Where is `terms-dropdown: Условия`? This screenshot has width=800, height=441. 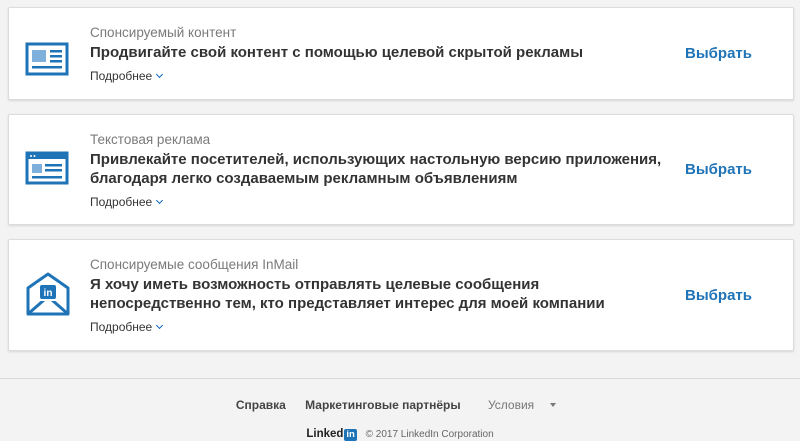
terms-dropdown: Условия is located at coordinates (522, 405).